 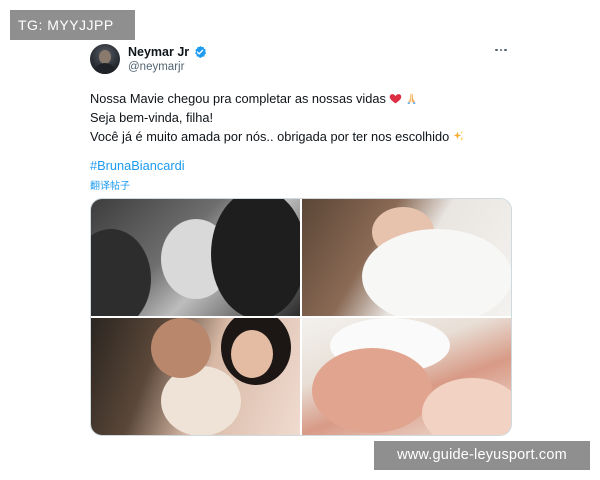 What do you see at coordinates (137, 165) in the screenshot?
I see `hashtag-link: #BrunaBiancardi` at bounding box center [137, 165].